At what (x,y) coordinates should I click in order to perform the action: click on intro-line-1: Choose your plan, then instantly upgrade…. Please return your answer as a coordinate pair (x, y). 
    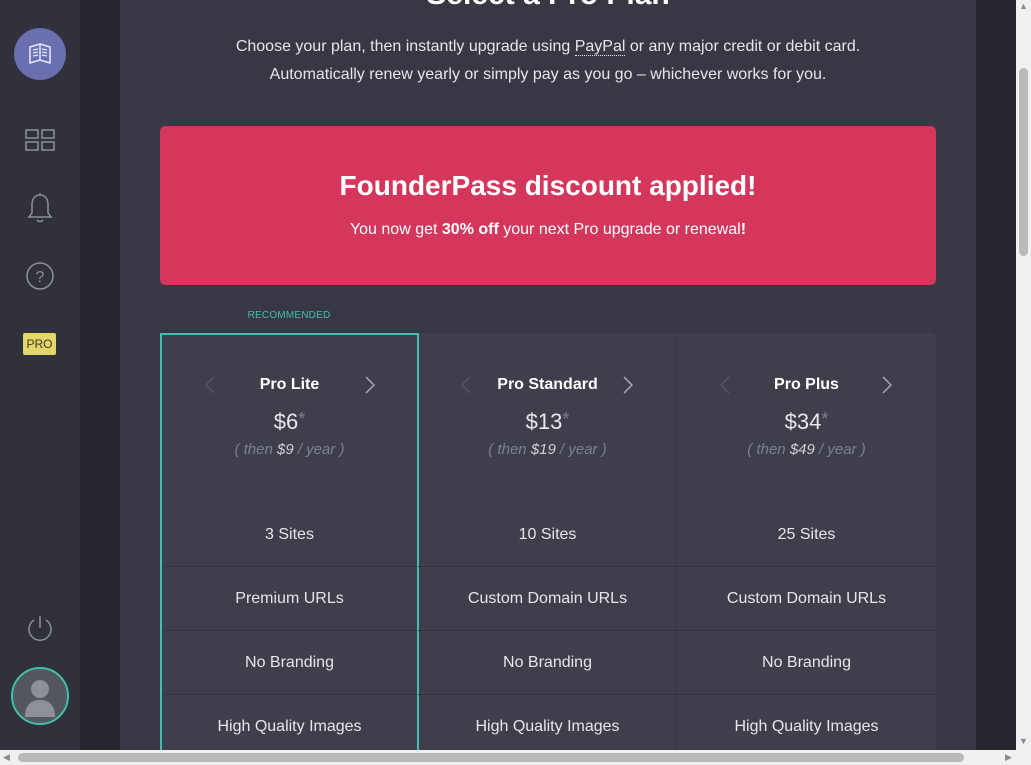
    Looking at the image, I should click on (548, 47).